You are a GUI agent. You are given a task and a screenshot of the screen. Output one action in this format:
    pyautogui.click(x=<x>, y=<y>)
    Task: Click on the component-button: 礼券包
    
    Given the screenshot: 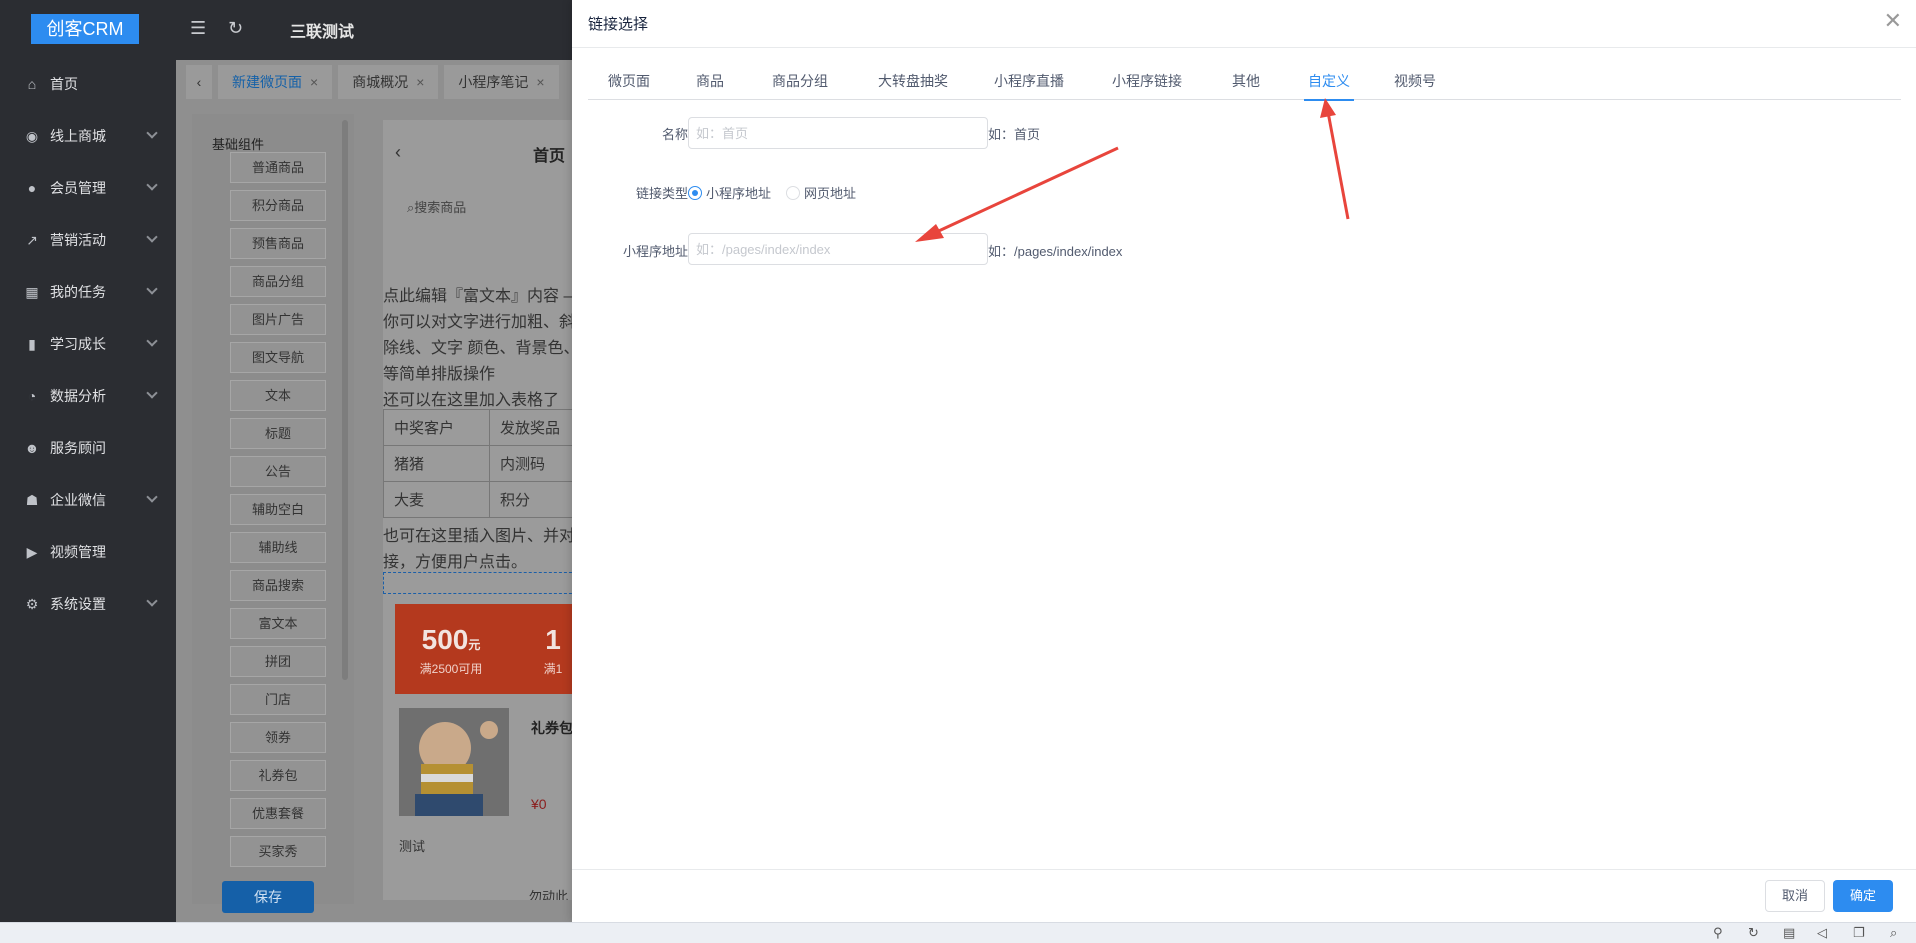 What is the action you would take?
    pyautogui.click(x=278, y=775)
    